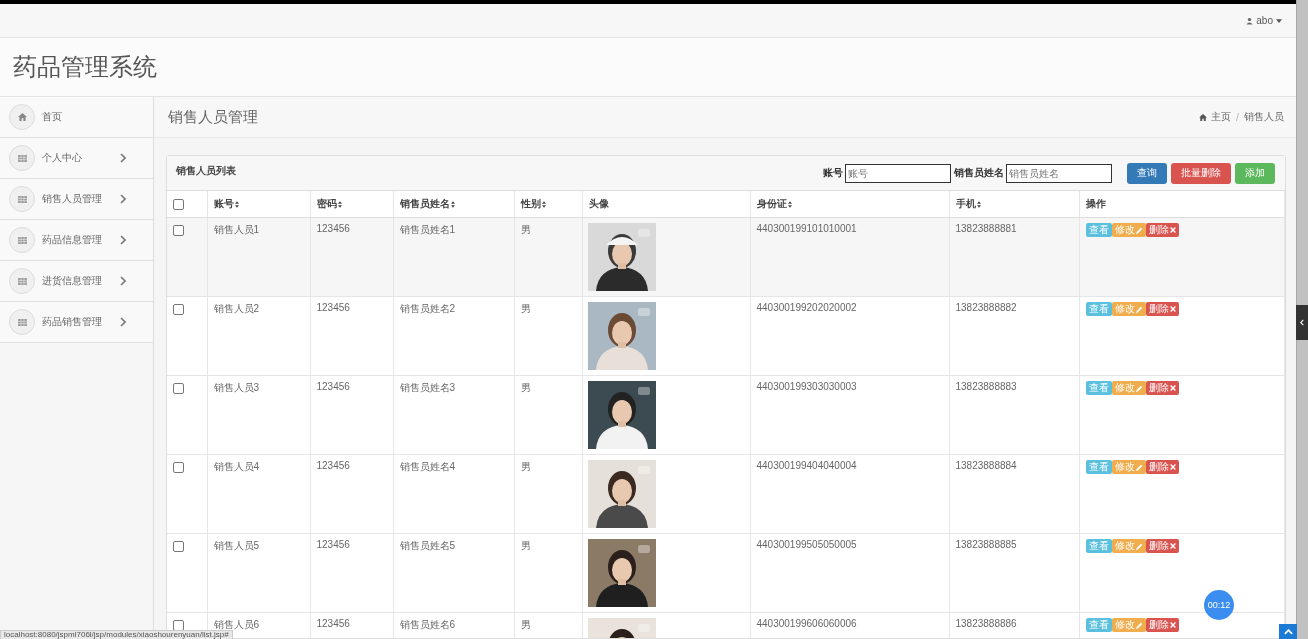 Image resolution: width=1308 pixels, height=639 pixels. I want to click on toolbar-button: 查询, so click(1147, 173).